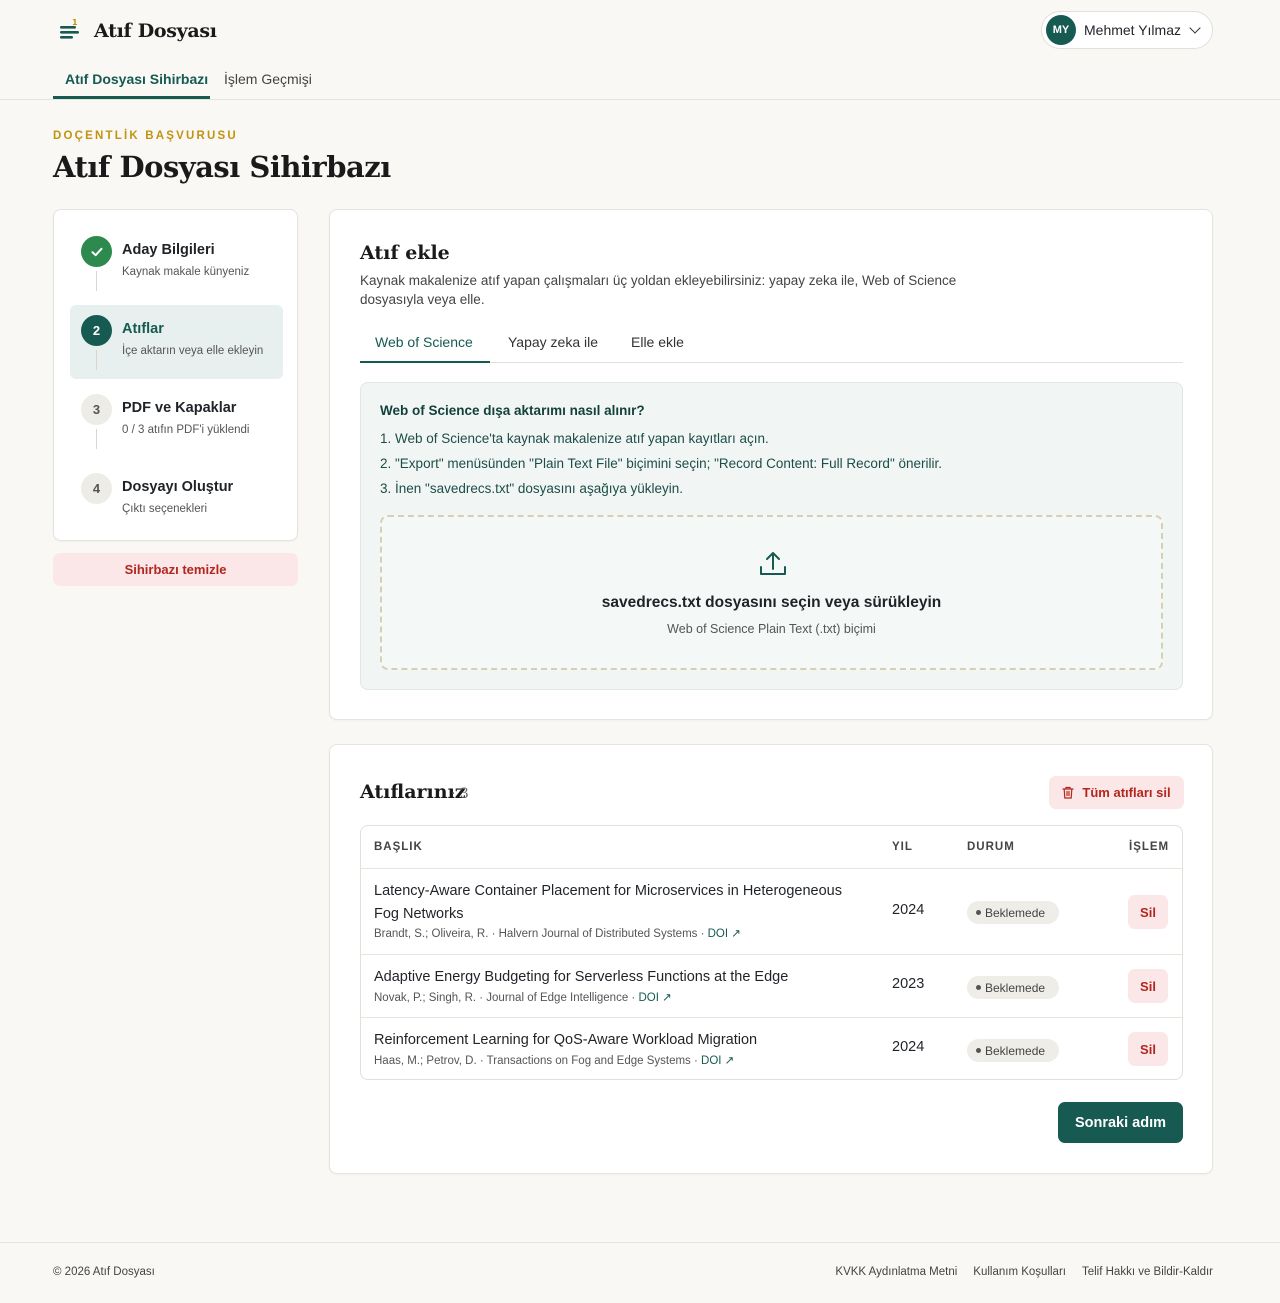  What do you see at coordinates (1147, 1272) in the screenshot?
I see `footer-link-copyright: Telif Hakkı ve Bildir-Kaldır` at bounding box center [1147, 1272].